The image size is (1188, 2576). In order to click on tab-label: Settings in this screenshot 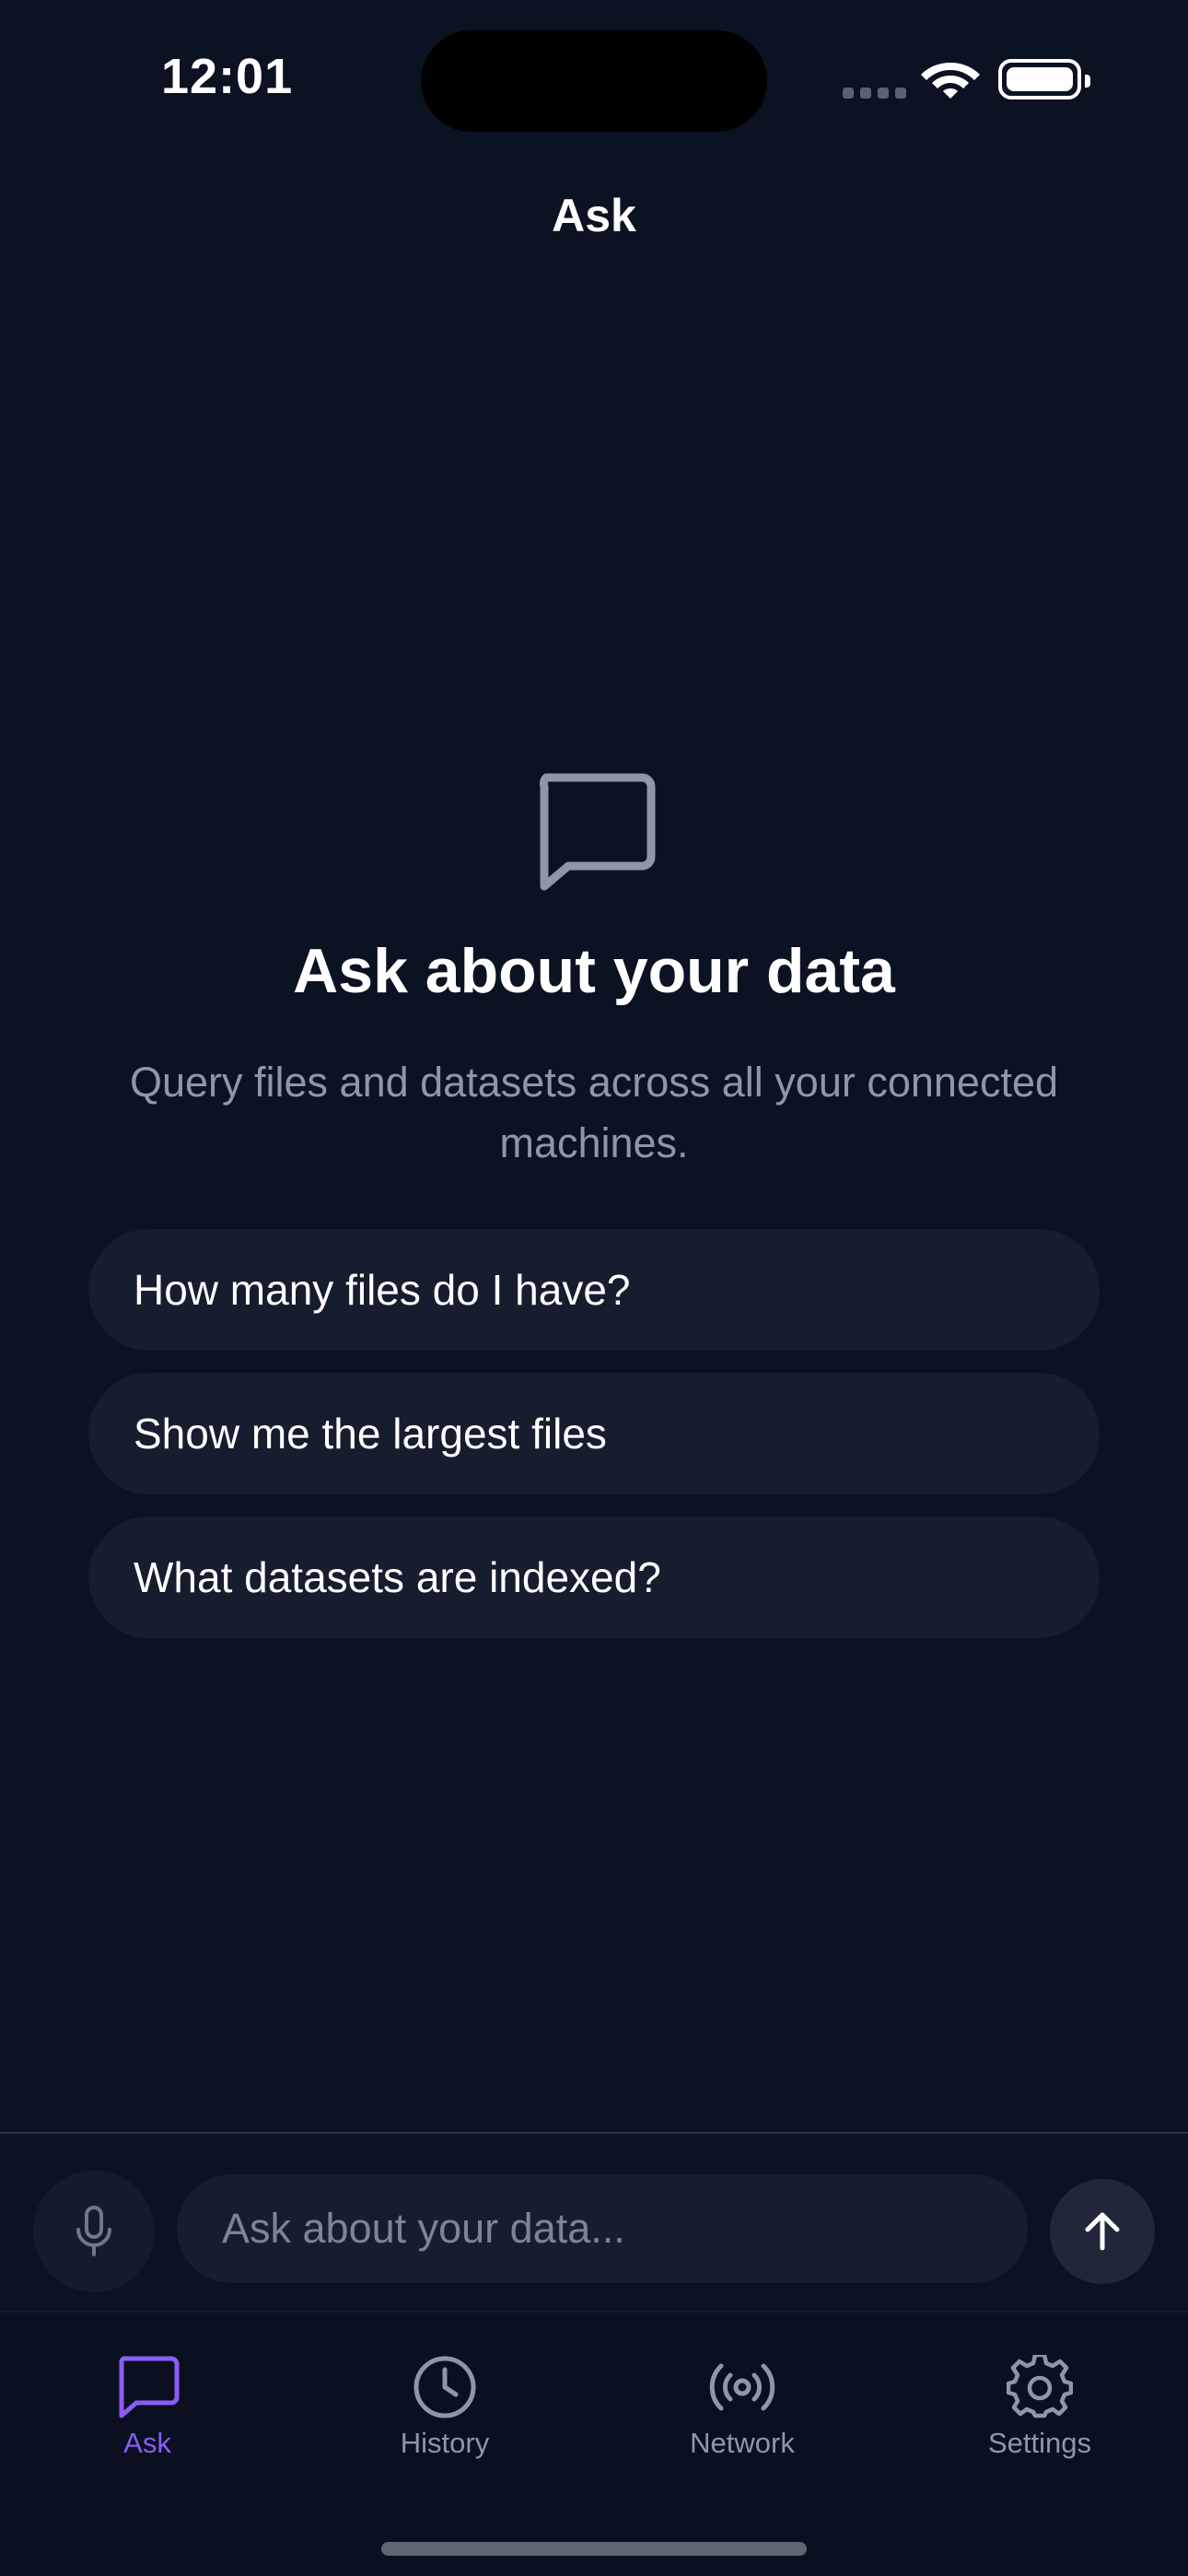, I will do `click(1039, 2443)`.